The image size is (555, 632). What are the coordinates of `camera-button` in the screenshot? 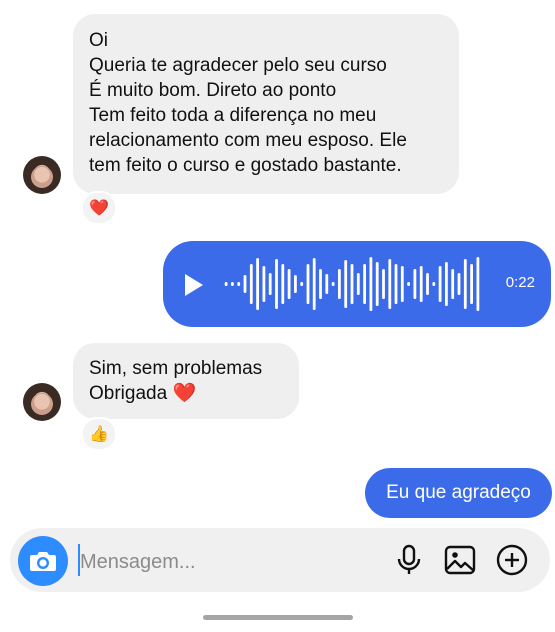 It's located at (43, 561).